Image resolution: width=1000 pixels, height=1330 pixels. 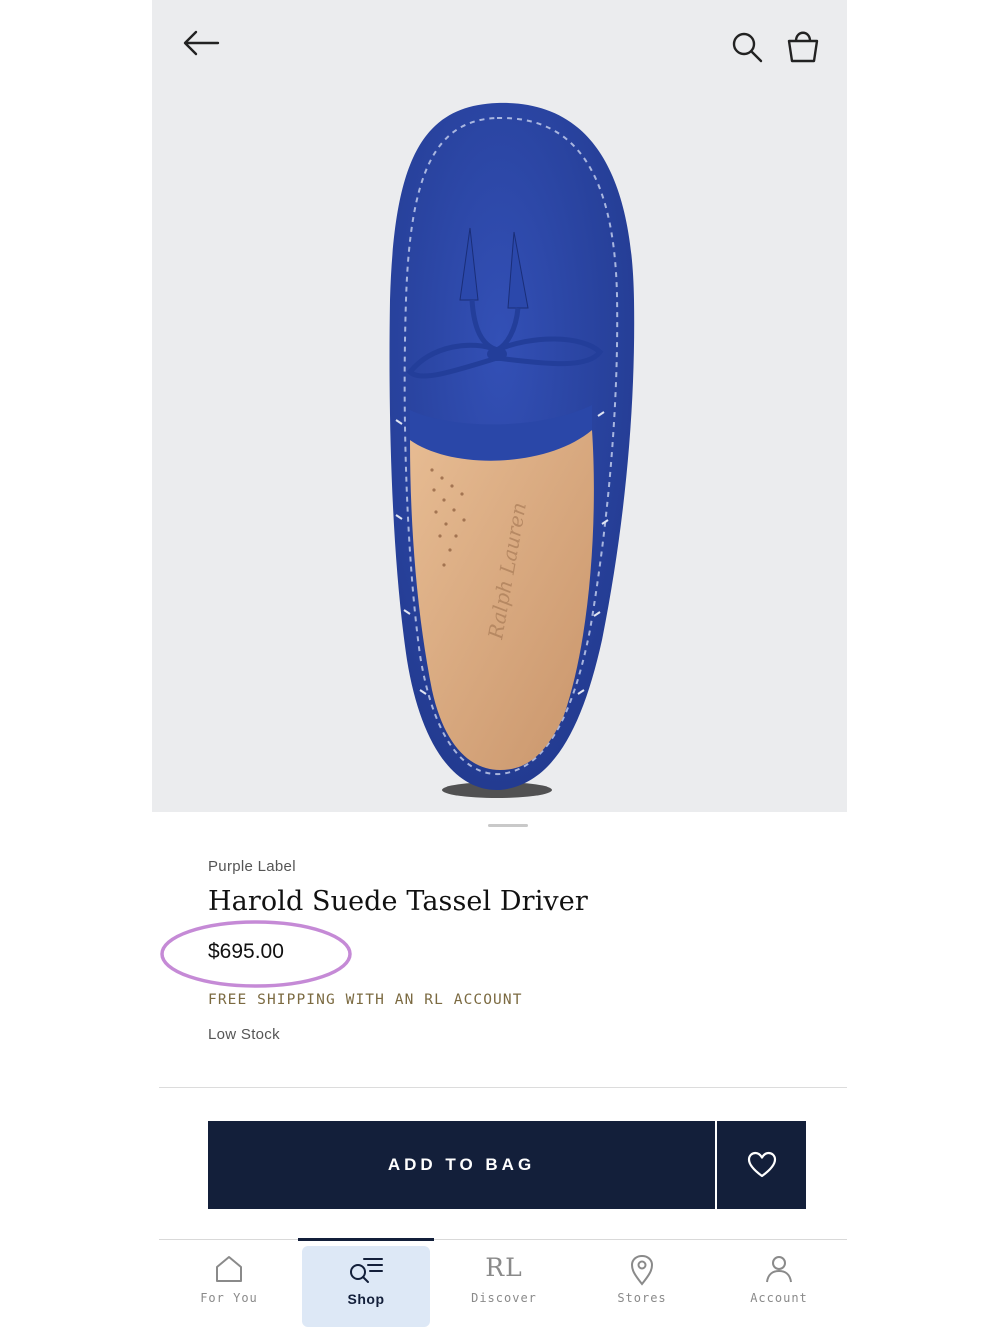 I want to click on shop-search-icon, so click(x=366, y=1270).